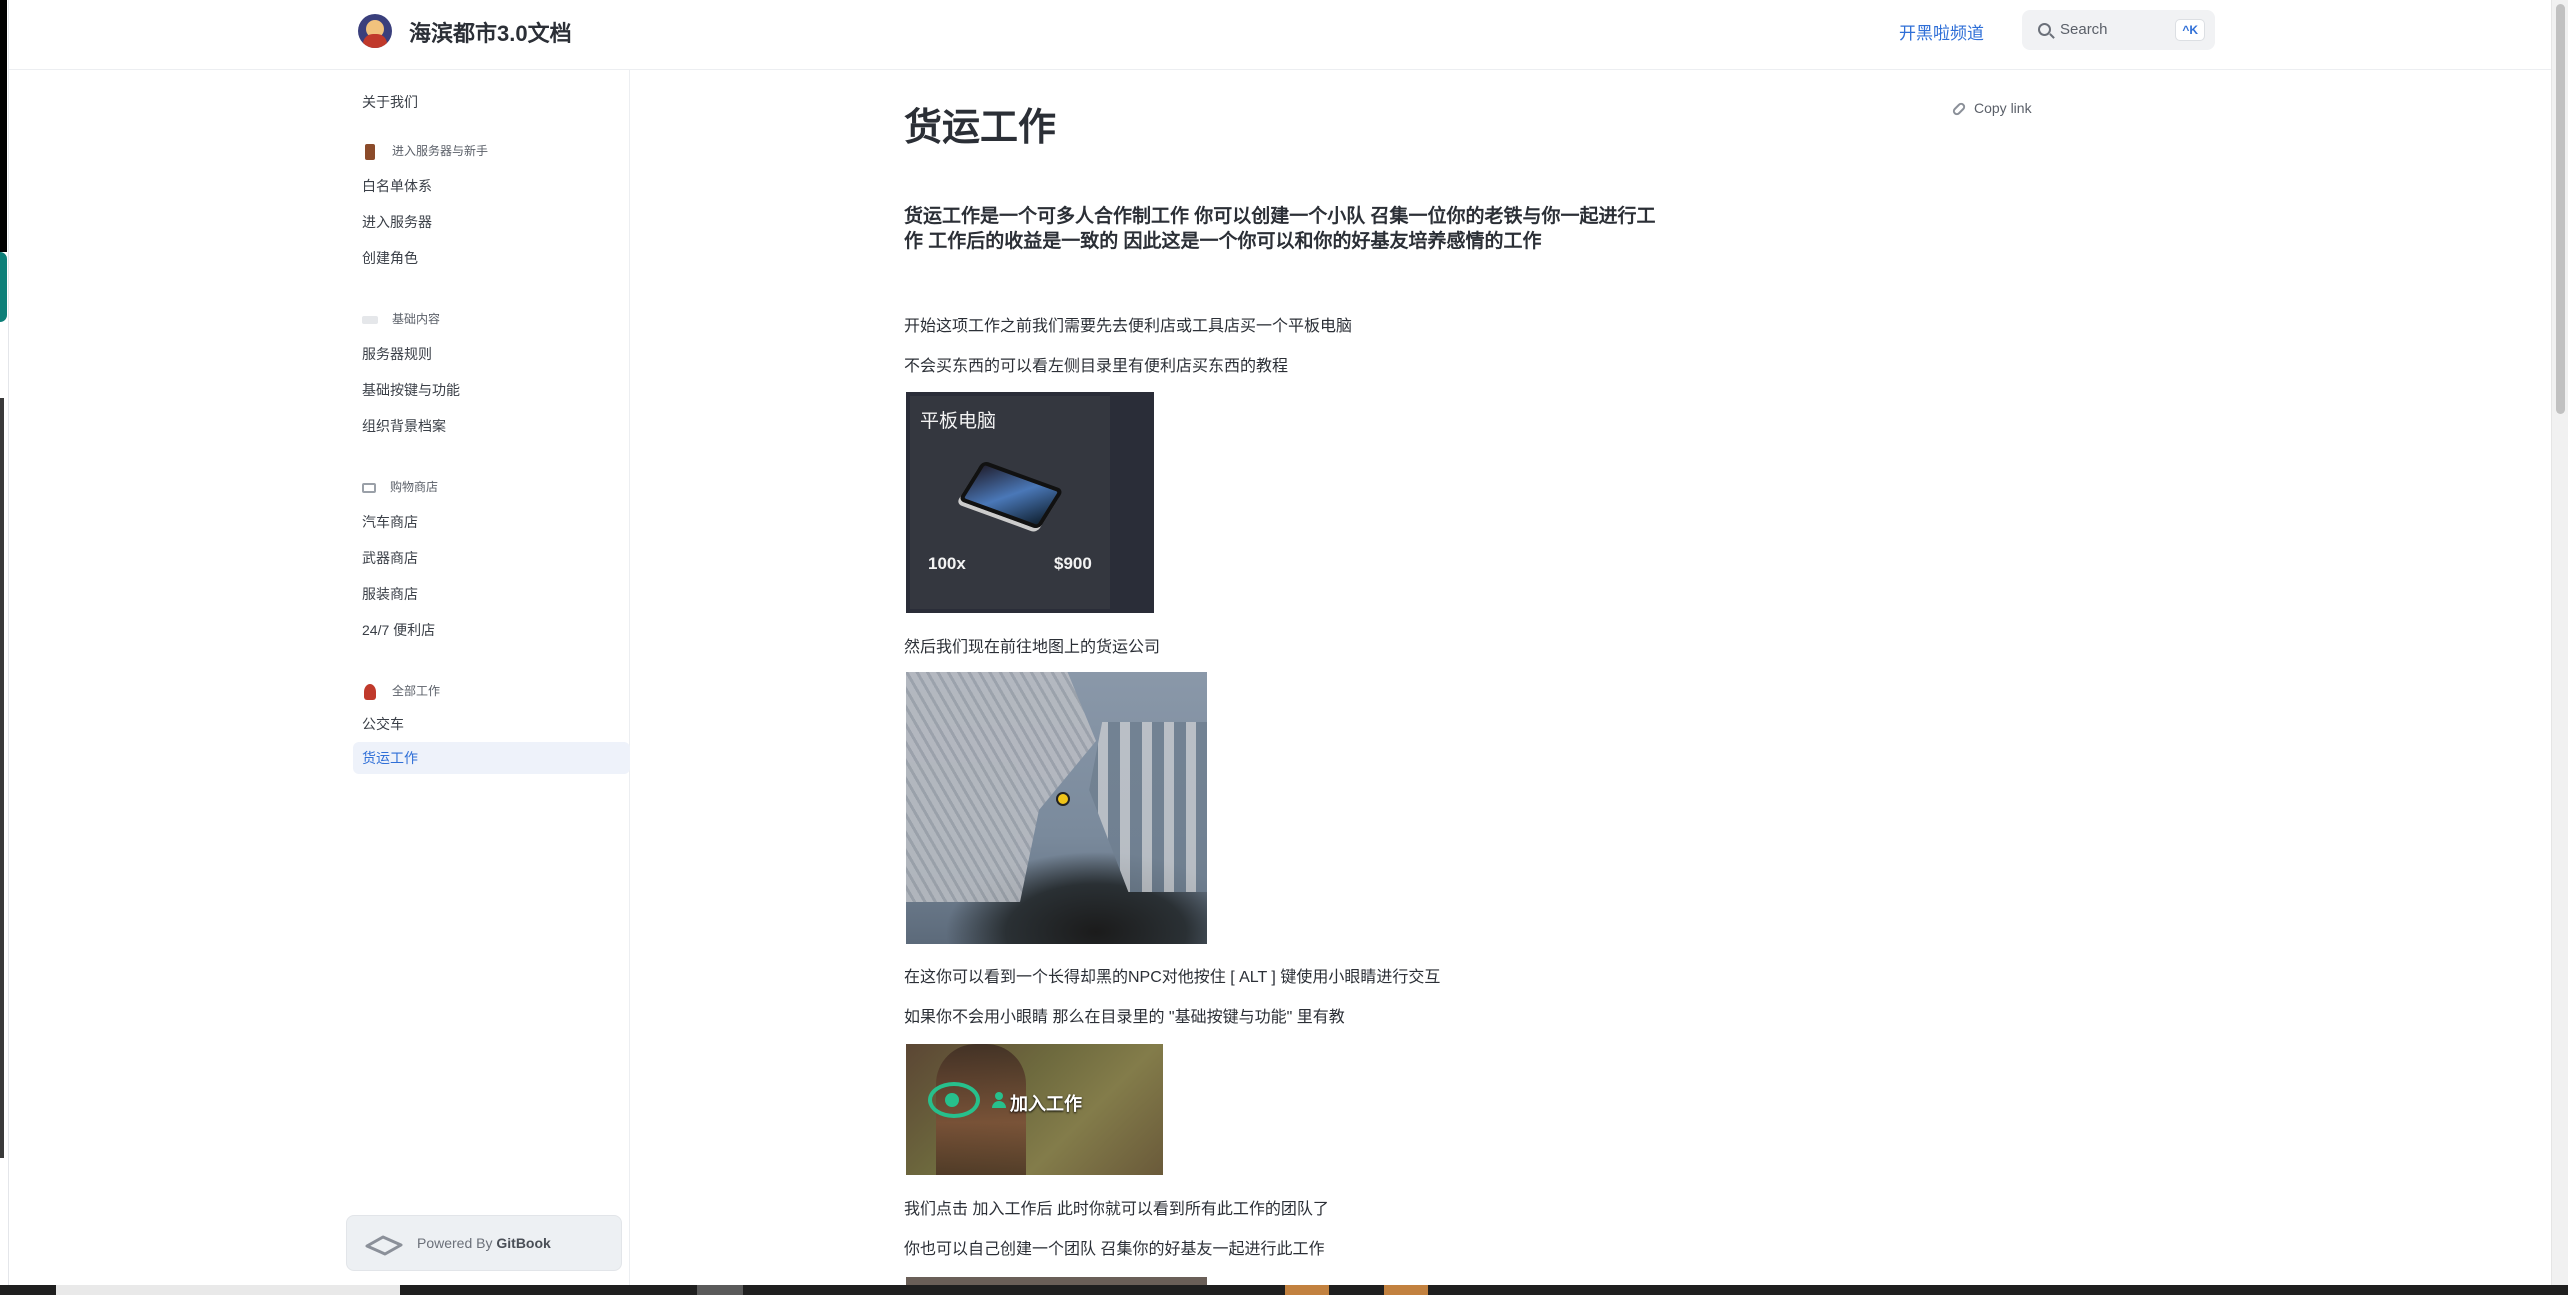 The height and width of the screenshot is (1295, 2568). Describe the element at coordinates (1030, 502) in the screenshot. I see `tablet-item-image: 平板电脑 100x $900` at that location.